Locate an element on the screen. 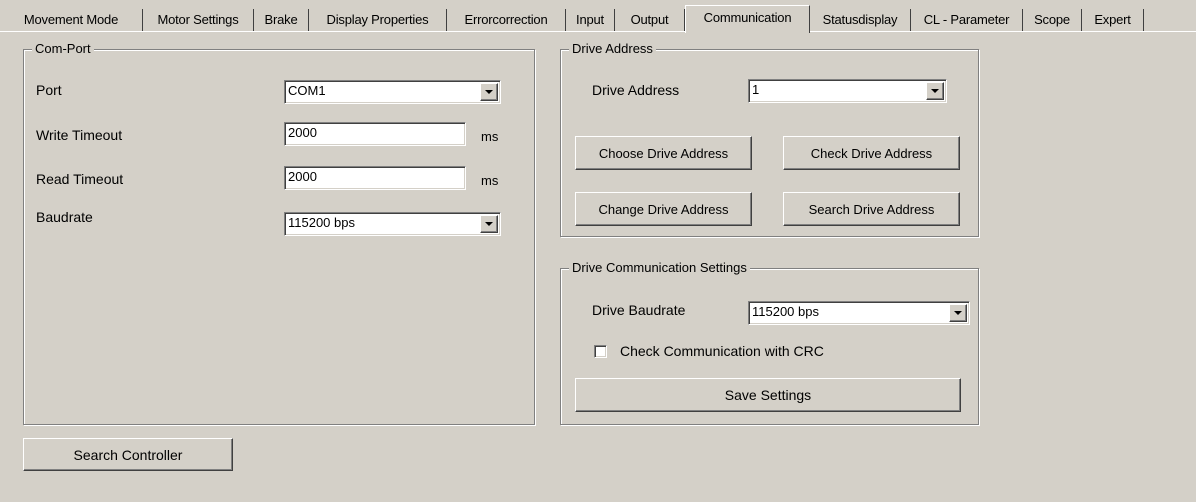  baudrate-label: Baudrate is located at coordinates (64, 217).